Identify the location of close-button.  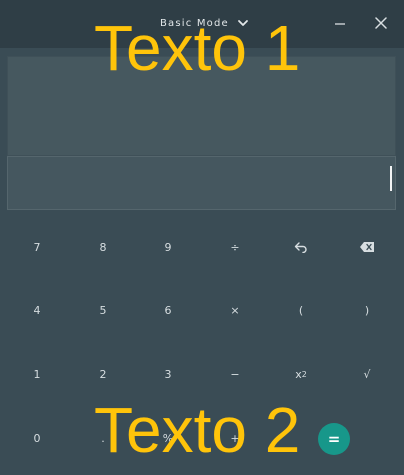
(381, 23).